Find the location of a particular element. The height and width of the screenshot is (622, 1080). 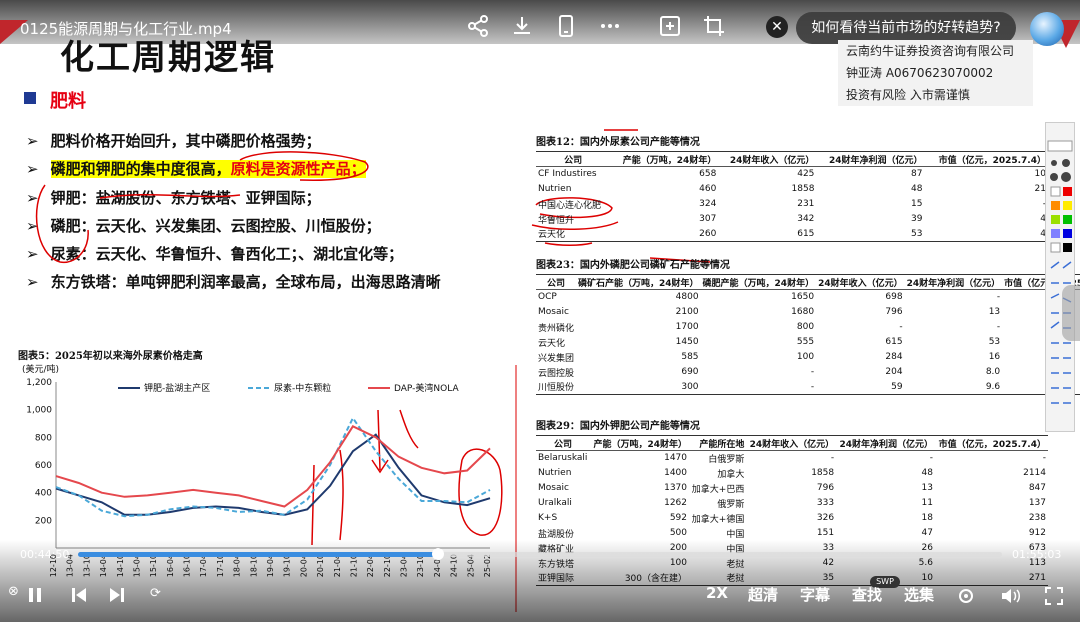

table-cell: 87 is located at coordinates (917, 174).